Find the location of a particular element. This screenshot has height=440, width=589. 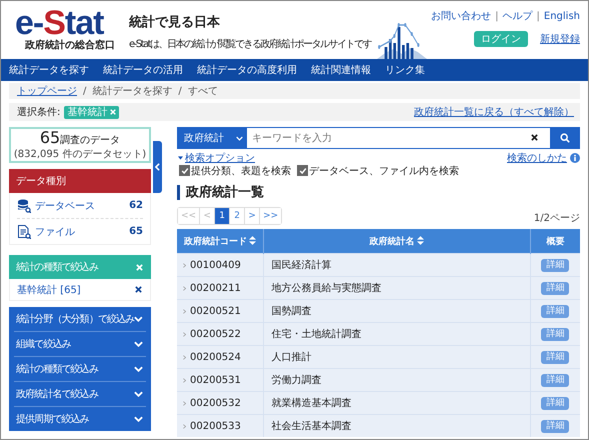

site-tagline: e-Statは、日本の統計が閲覧できる政府統計ポータルサイトです is located at coordinates (250, 44).